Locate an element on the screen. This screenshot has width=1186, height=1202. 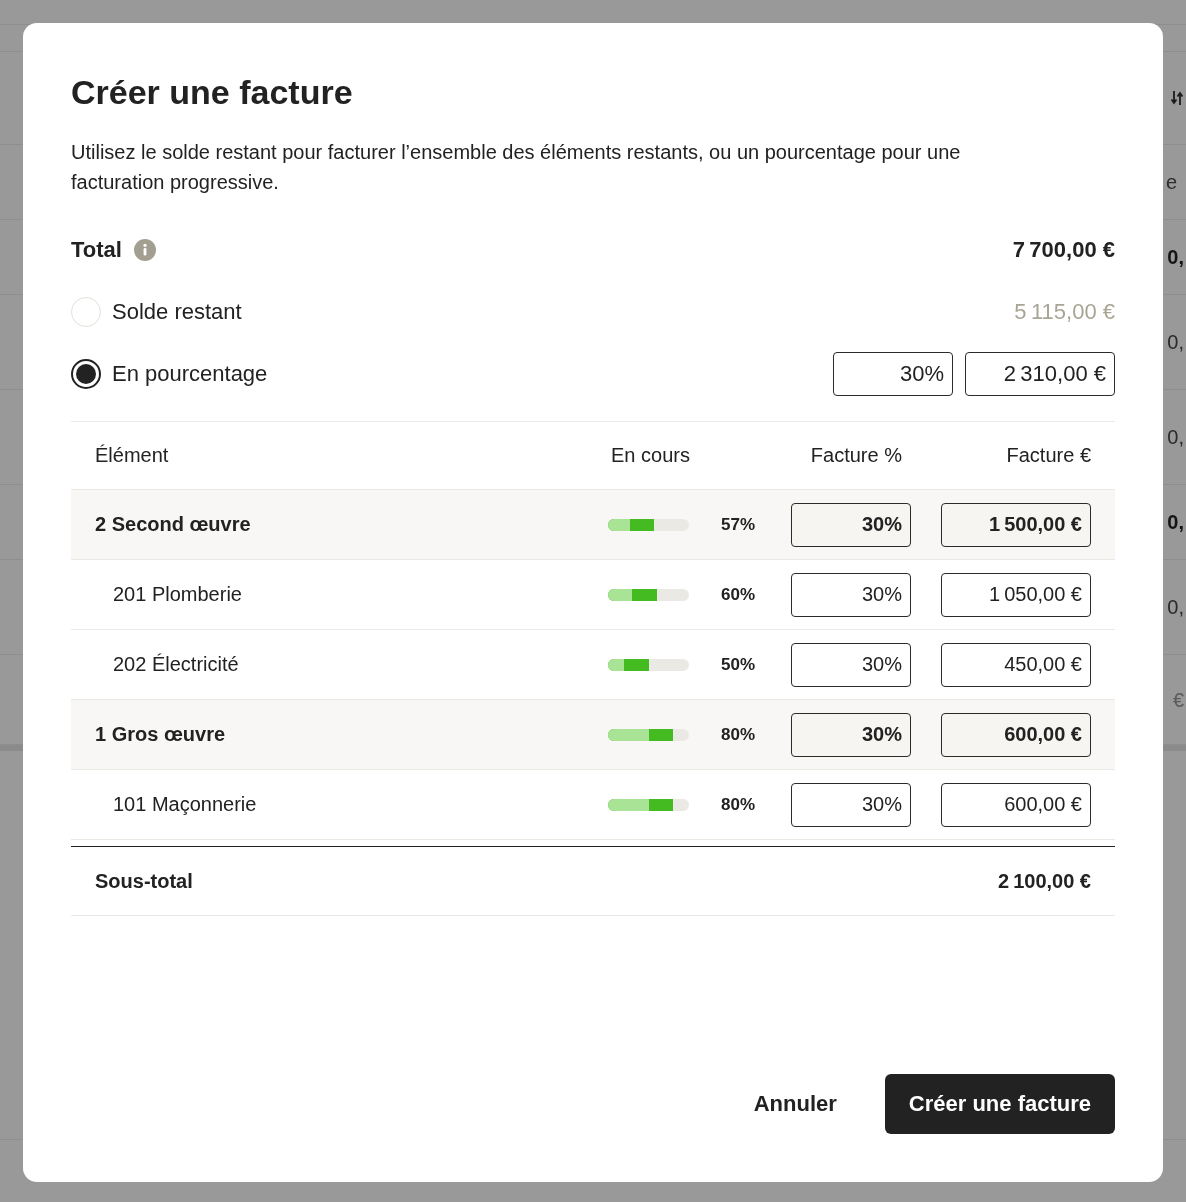
option-label: En pourcentage is located at coordinates (190, 374).